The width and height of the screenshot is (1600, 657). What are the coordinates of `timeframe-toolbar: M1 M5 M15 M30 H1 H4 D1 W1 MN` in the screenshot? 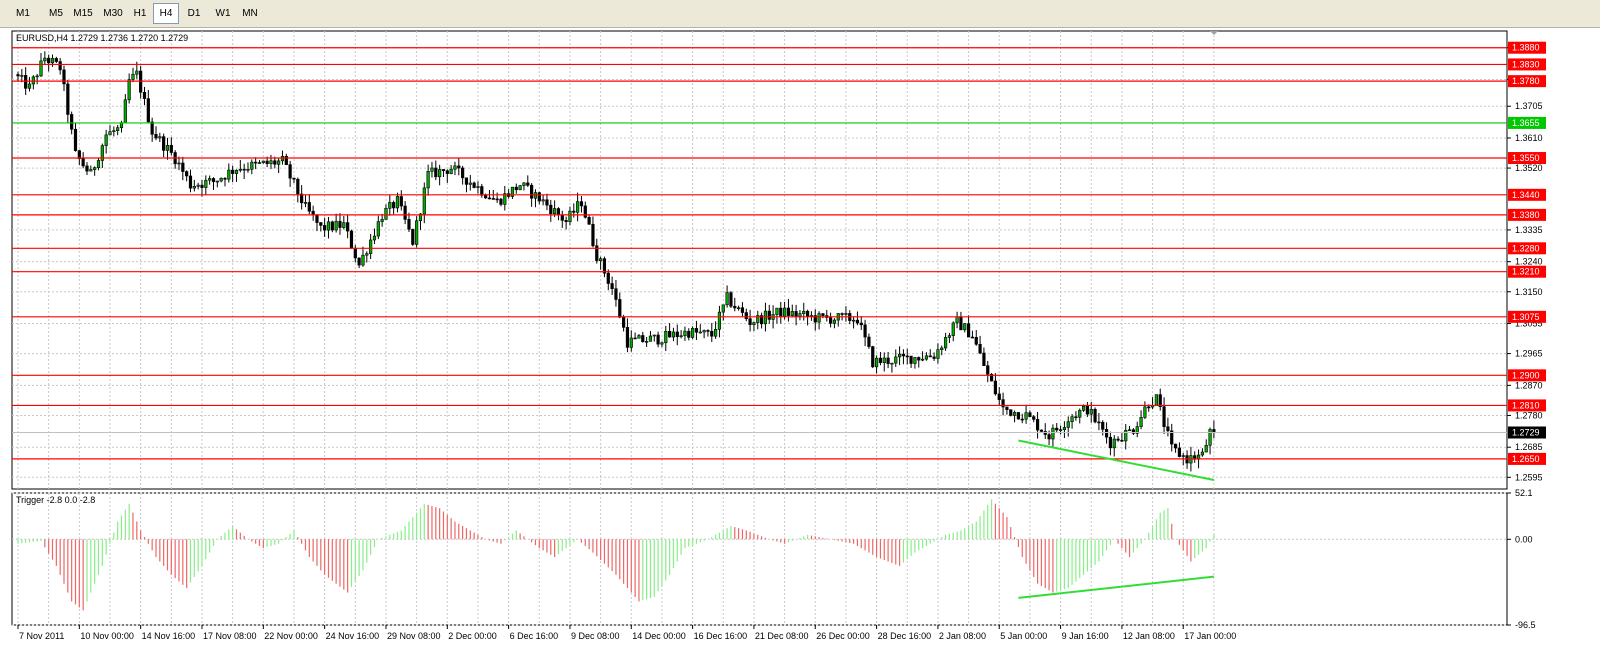 It's located at (800, 14).